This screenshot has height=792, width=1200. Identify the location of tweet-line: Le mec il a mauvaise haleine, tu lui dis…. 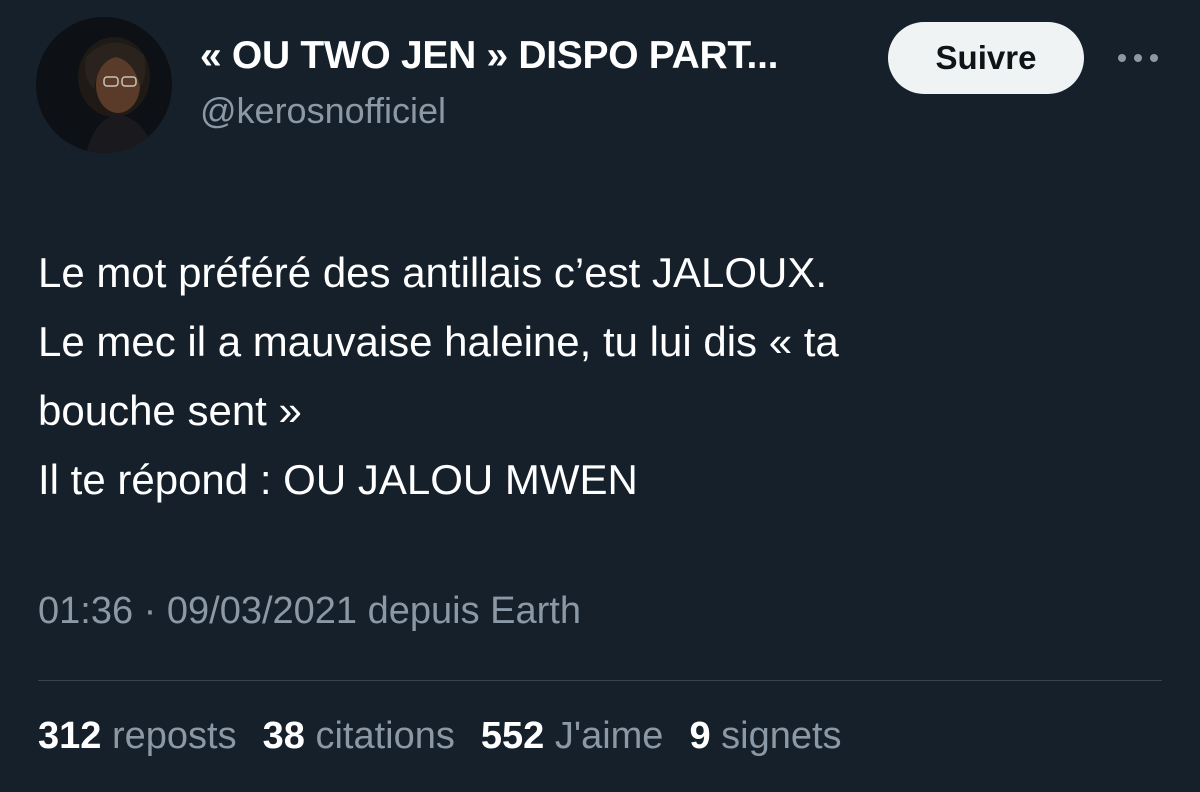
(438, 341).